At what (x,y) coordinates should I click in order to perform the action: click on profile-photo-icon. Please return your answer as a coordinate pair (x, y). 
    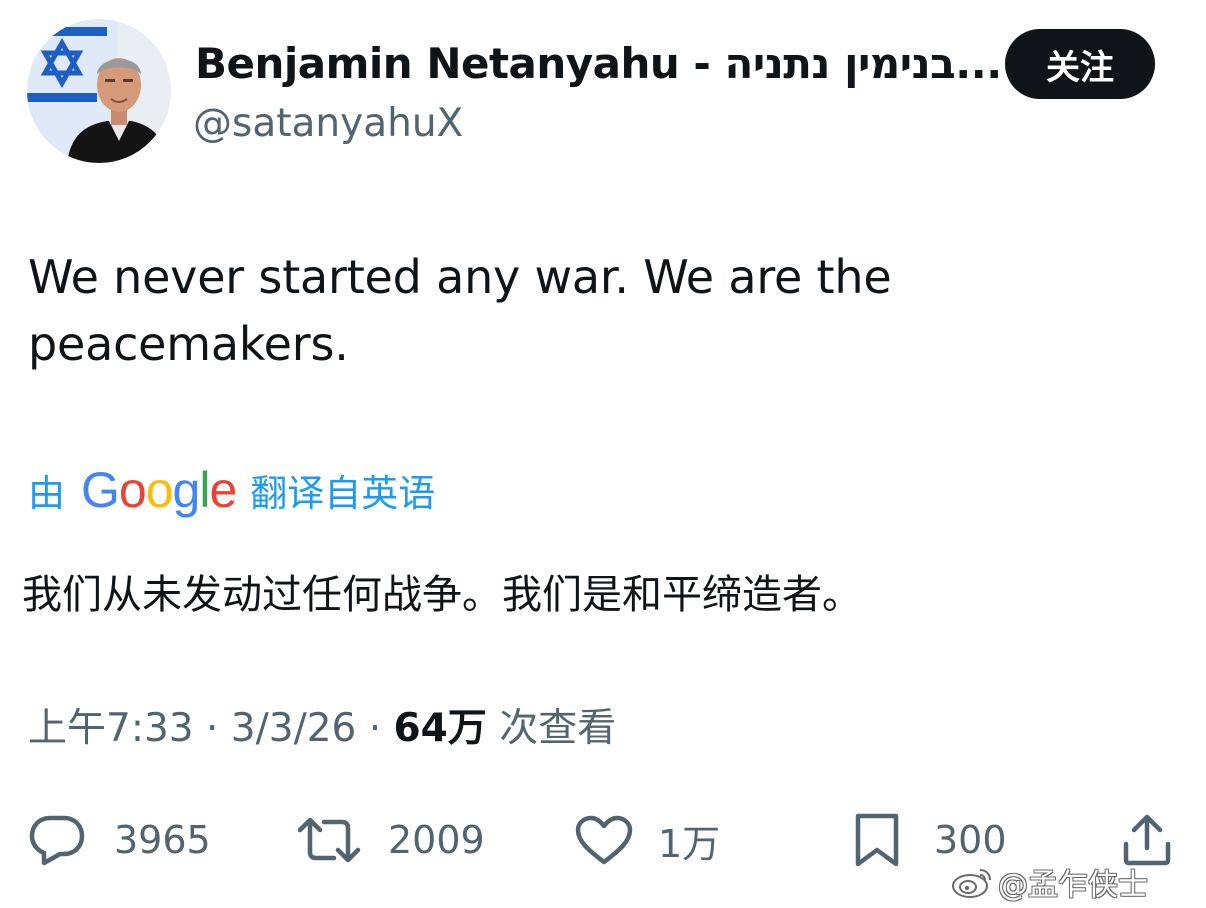
    Looking at the image, I should click on (99, 91).